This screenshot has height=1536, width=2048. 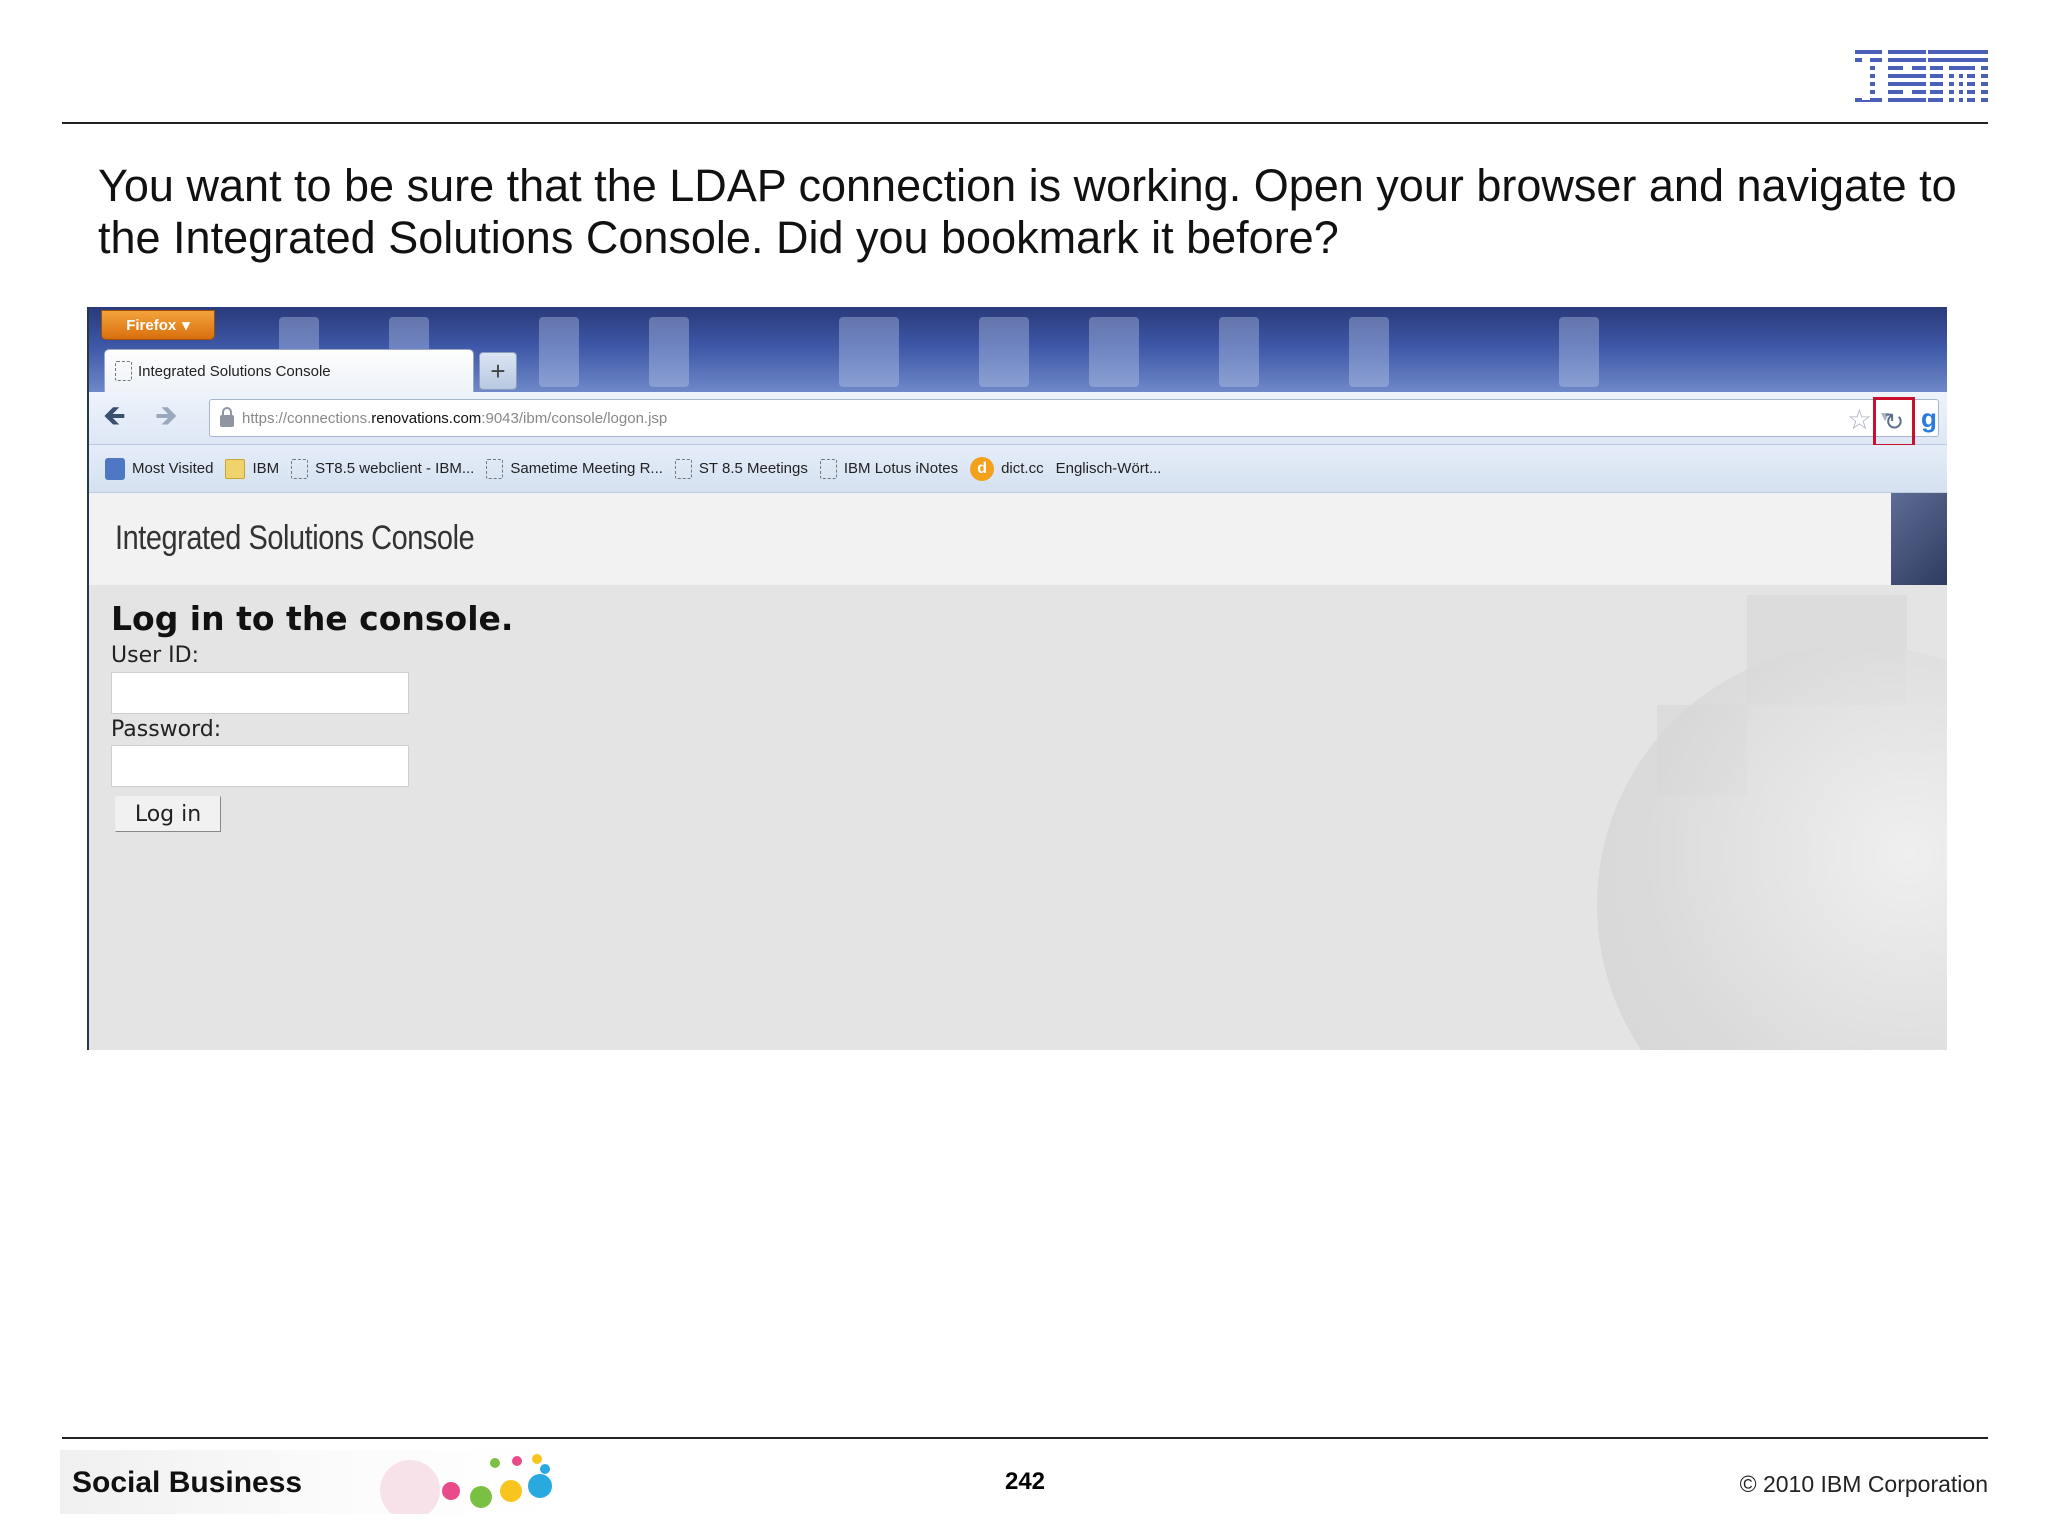 What do you see at coordinates (1919, 539) in the screenshot?
I see `header-image` at bounding box center [1919, 539].